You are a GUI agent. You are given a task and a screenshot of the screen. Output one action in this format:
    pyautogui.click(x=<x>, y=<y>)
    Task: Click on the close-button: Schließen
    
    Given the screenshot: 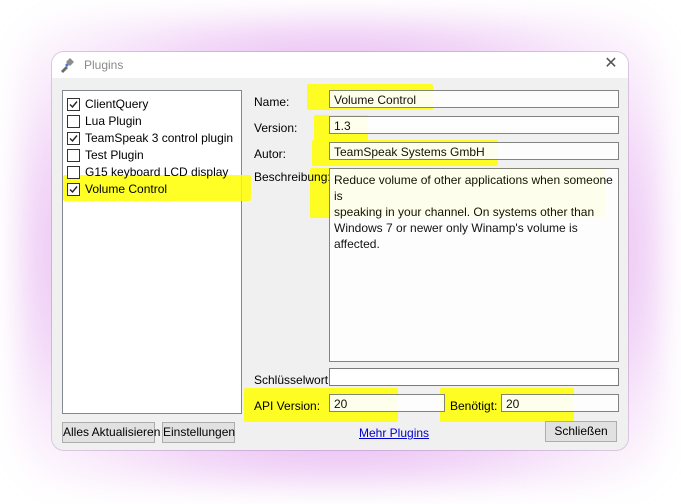 What is the action you would take?
    pyautogui.click(x=581, y=431)
    